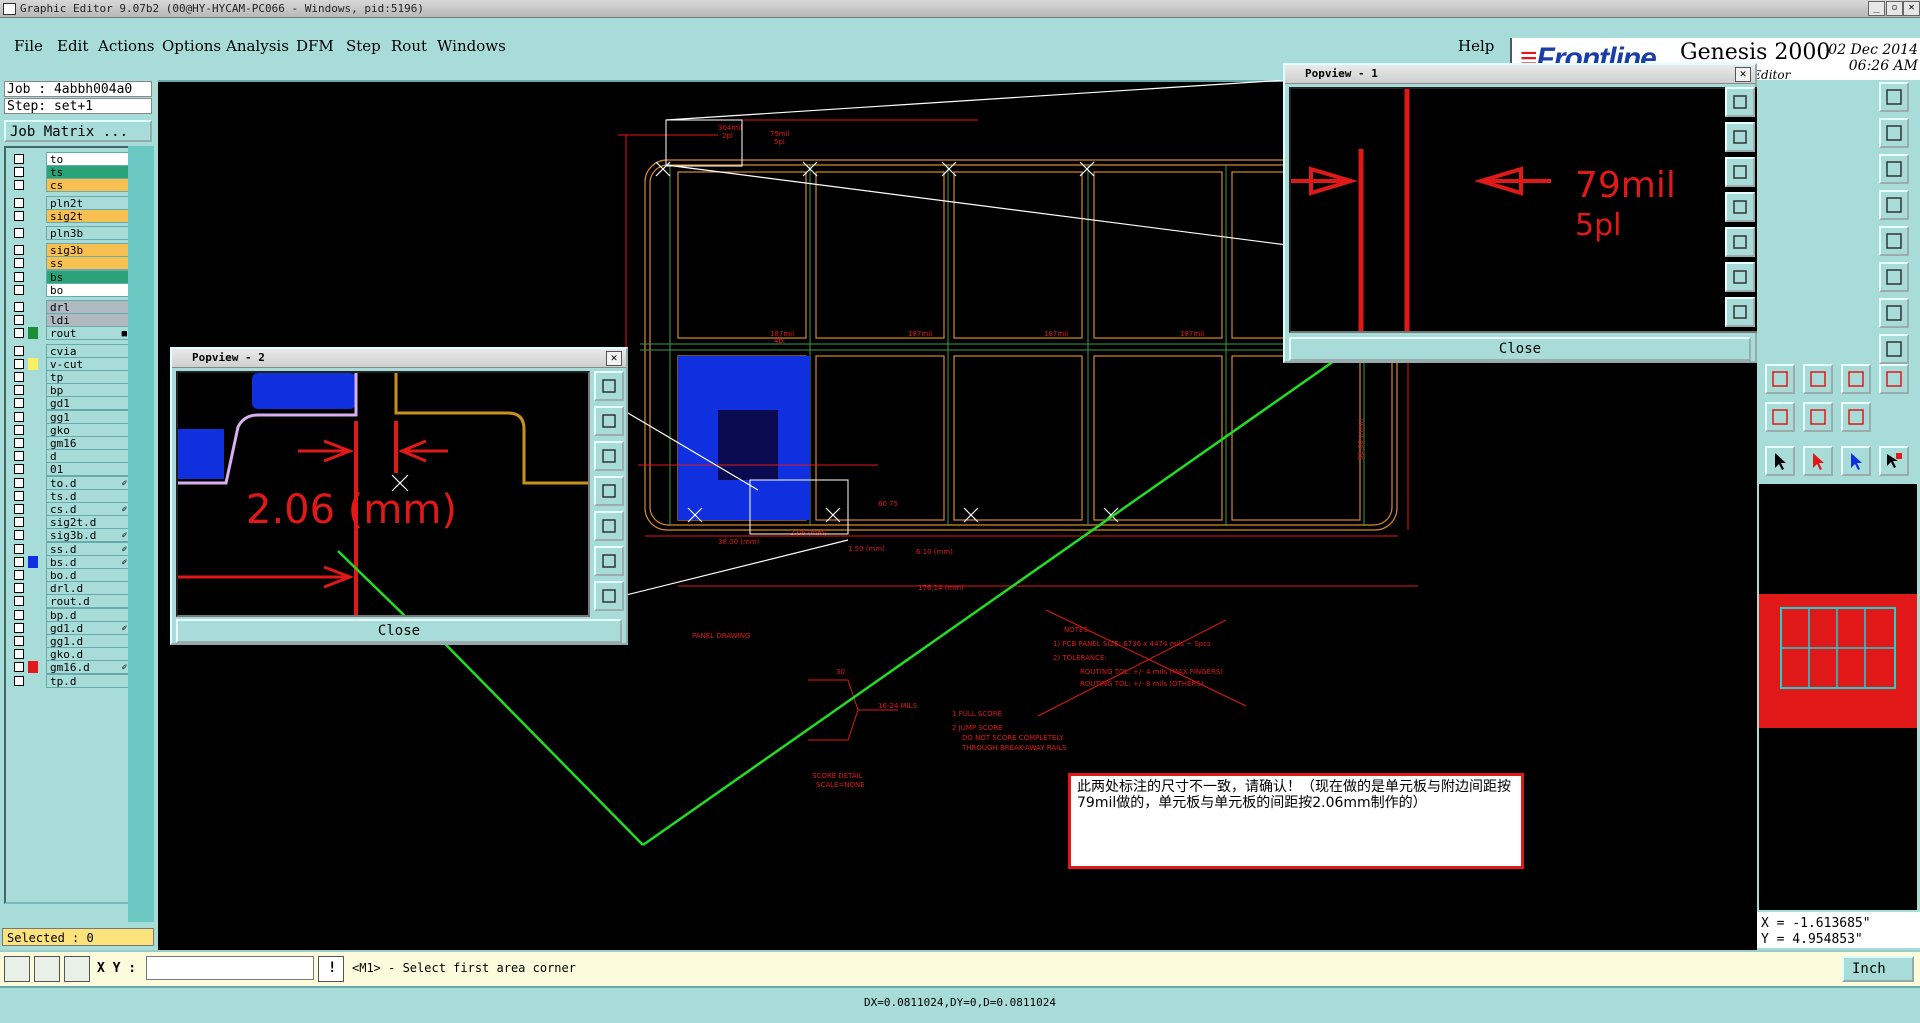  I want to click on multi-select-tool, so click(1894, 461).